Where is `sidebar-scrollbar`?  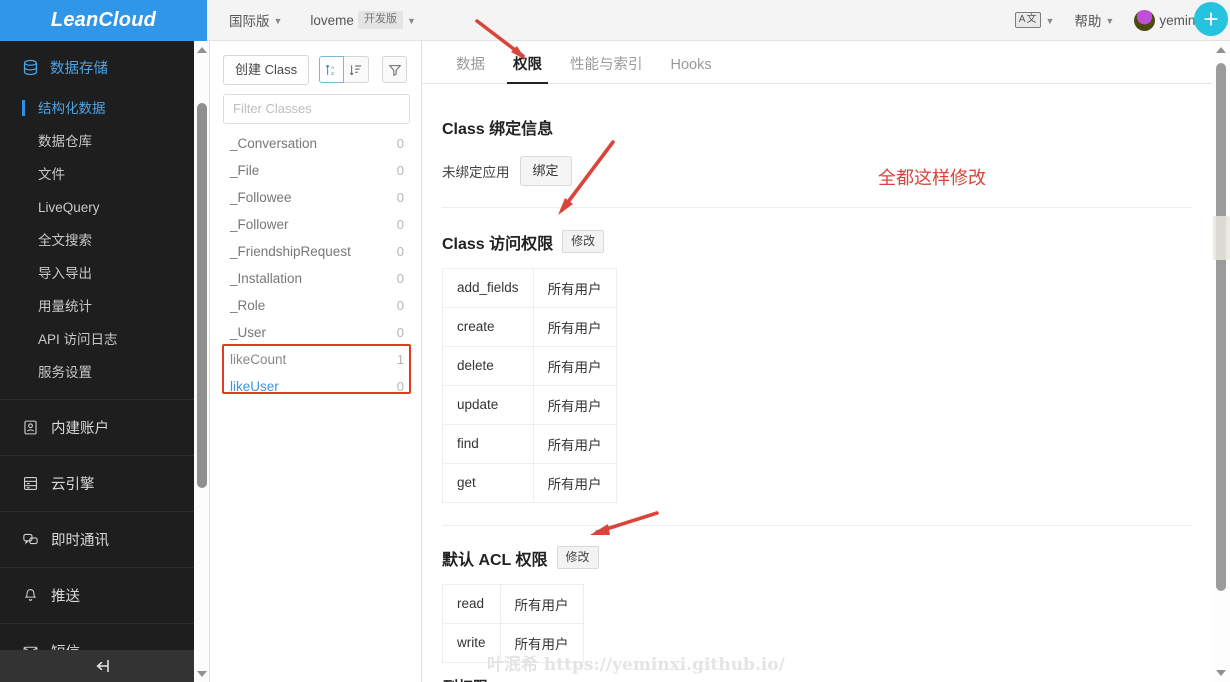
sidebar-scrollbar is located at coordinates (202, 361).